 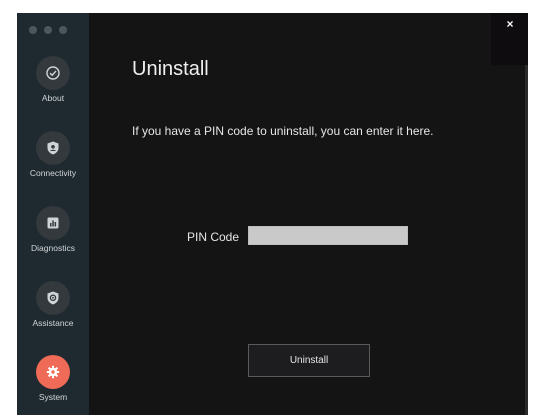 I want to click on sidebar-item-connectivity: Connectivity, so click(x=53, y=163).